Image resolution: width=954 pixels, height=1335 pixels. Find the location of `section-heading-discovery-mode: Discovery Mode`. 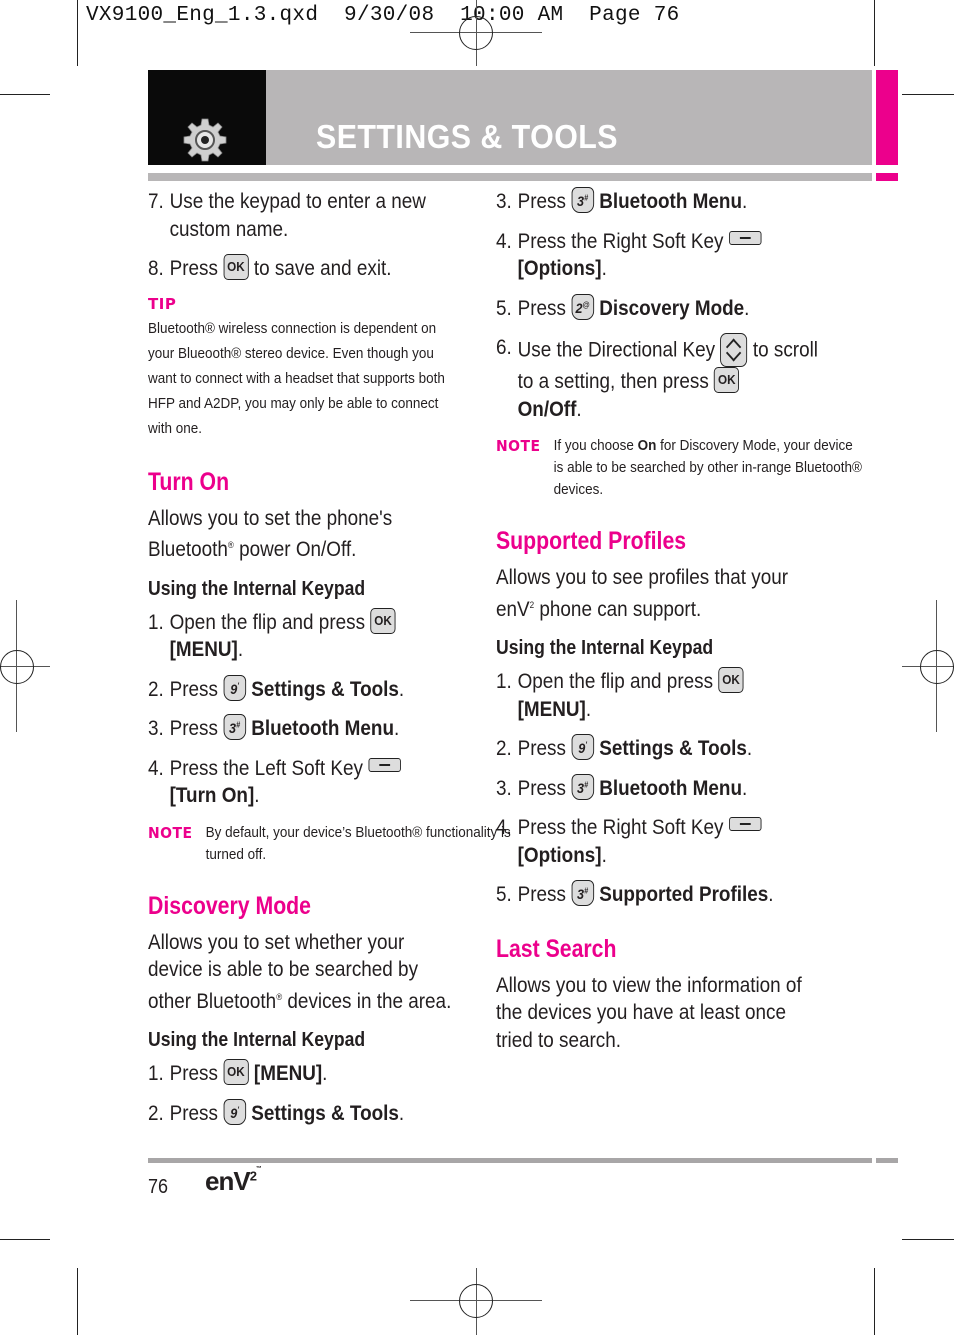

section-heading-discovery-mode: Discovery Mode is located at coordinates (229, 905).